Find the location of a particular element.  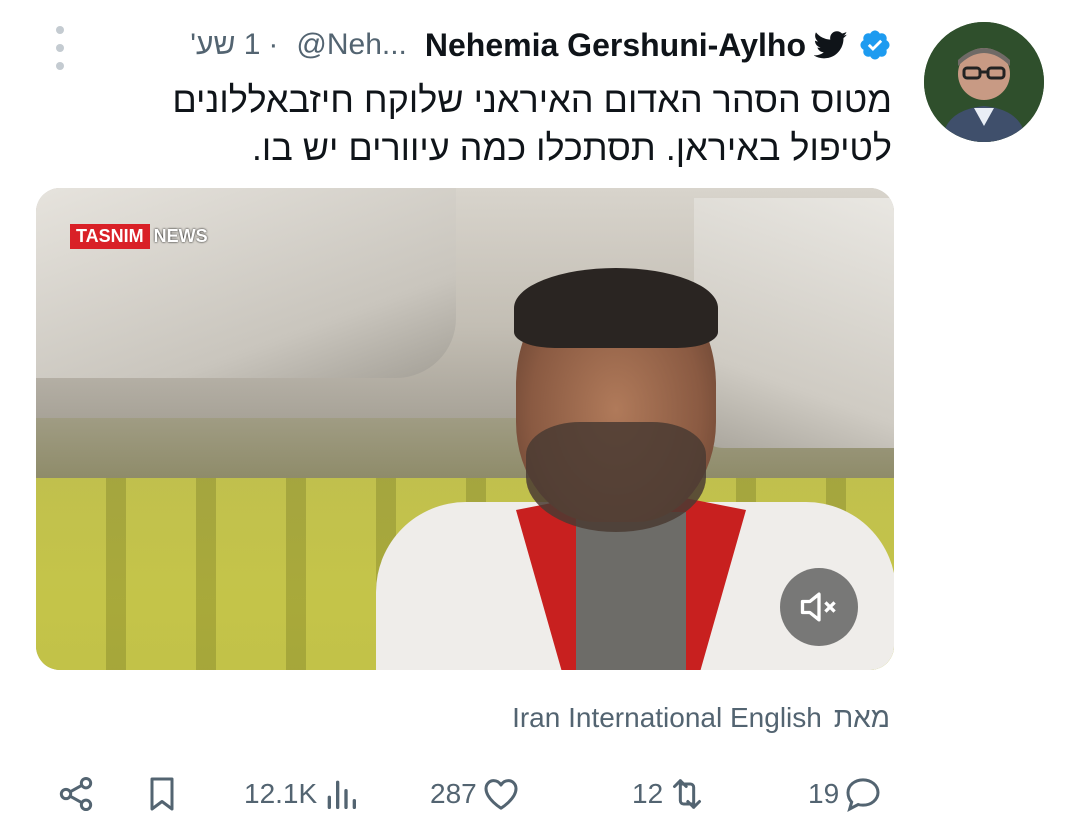

tweet-actions-bar: 19 12 287 12.1K is located at coordinates (540, 794).